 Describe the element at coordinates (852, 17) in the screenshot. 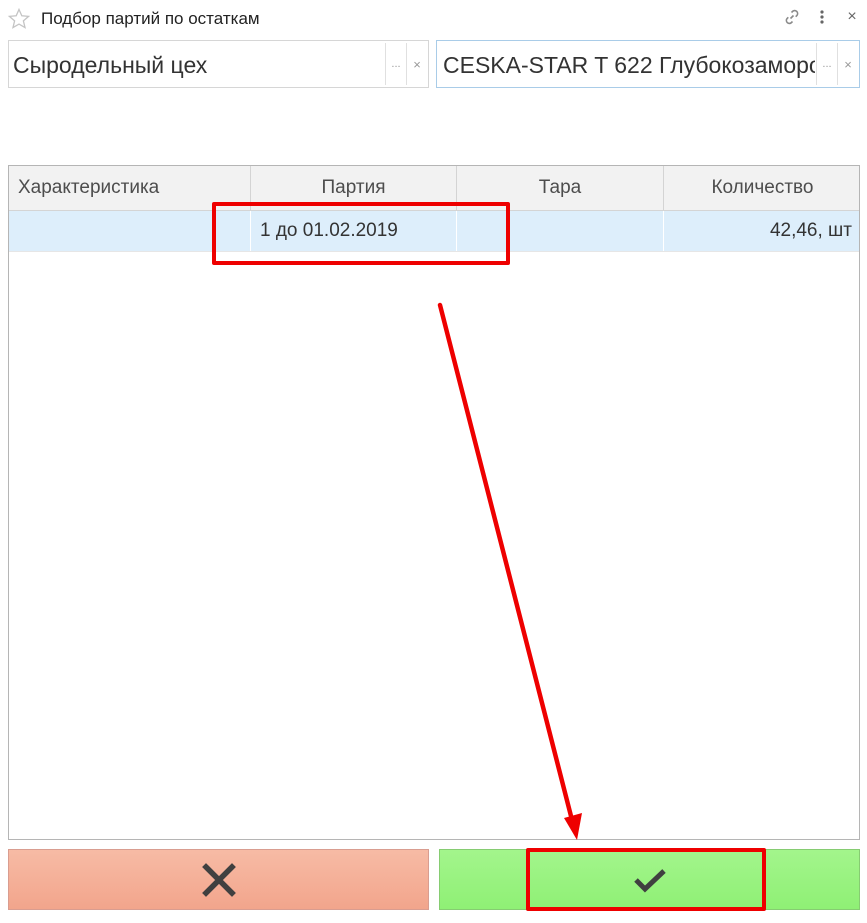

I see `close-icon: ×` at that location.